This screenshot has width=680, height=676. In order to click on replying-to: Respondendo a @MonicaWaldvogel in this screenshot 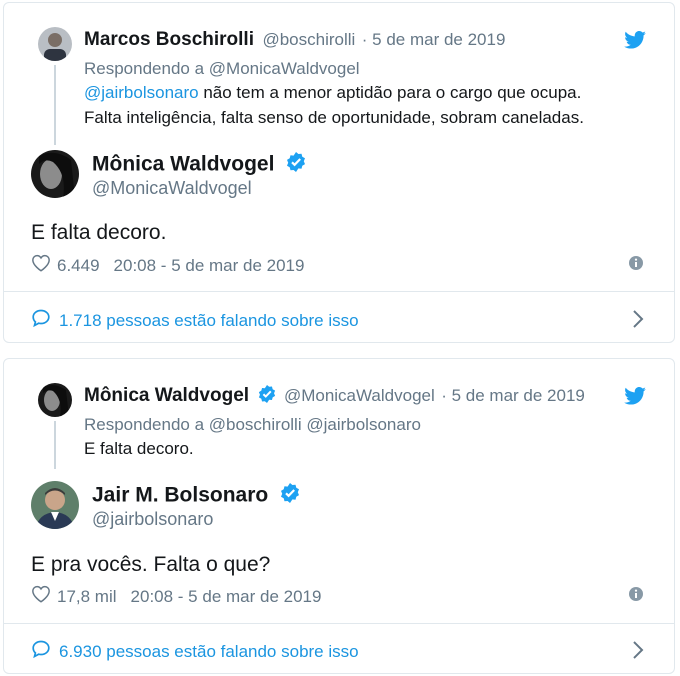, I will do `click(222, 69)`.